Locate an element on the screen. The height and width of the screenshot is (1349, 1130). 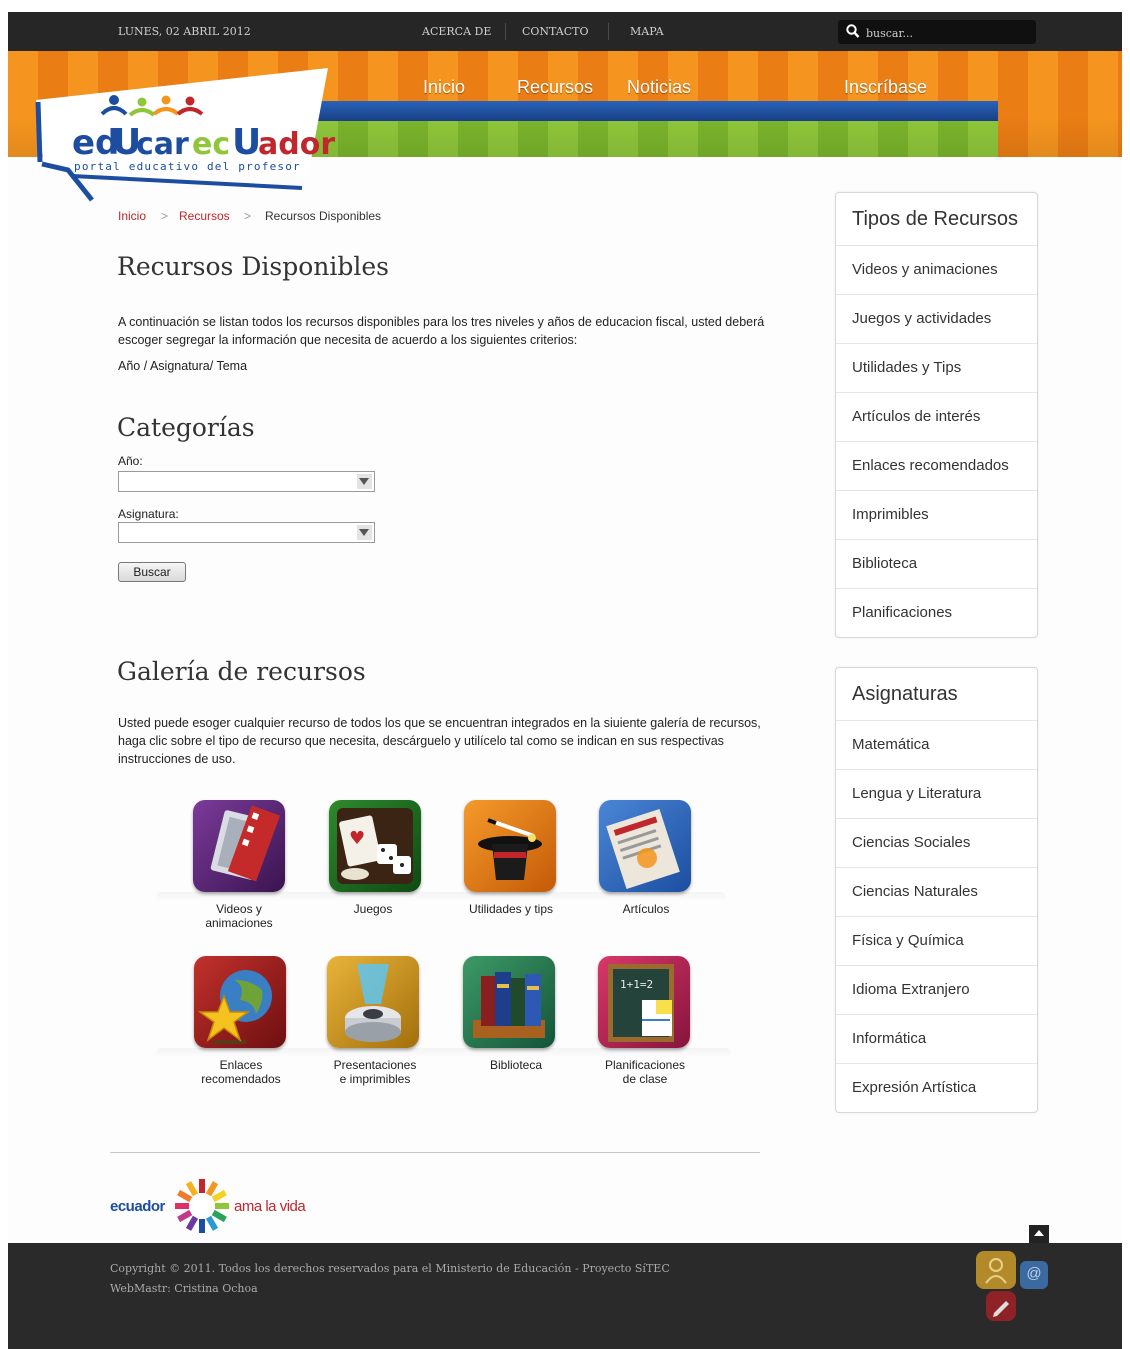
sidebar-item-lengua: Lengua y Literatura is located at coordinates (936, 794).